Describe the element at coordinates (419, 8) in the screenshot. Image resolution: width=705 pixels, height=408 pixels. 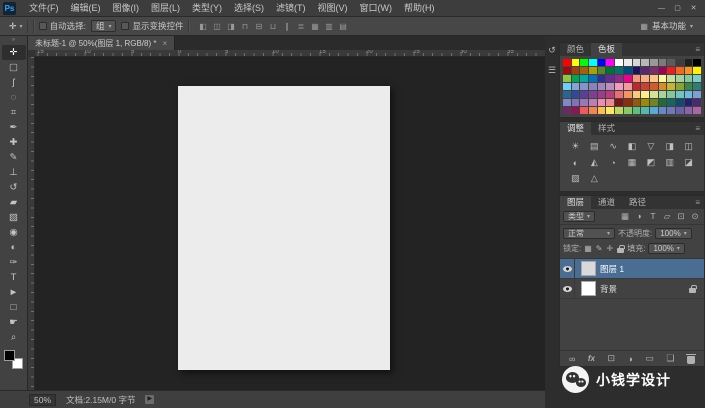
I see `menu-item: 帮助(H)` at that location.